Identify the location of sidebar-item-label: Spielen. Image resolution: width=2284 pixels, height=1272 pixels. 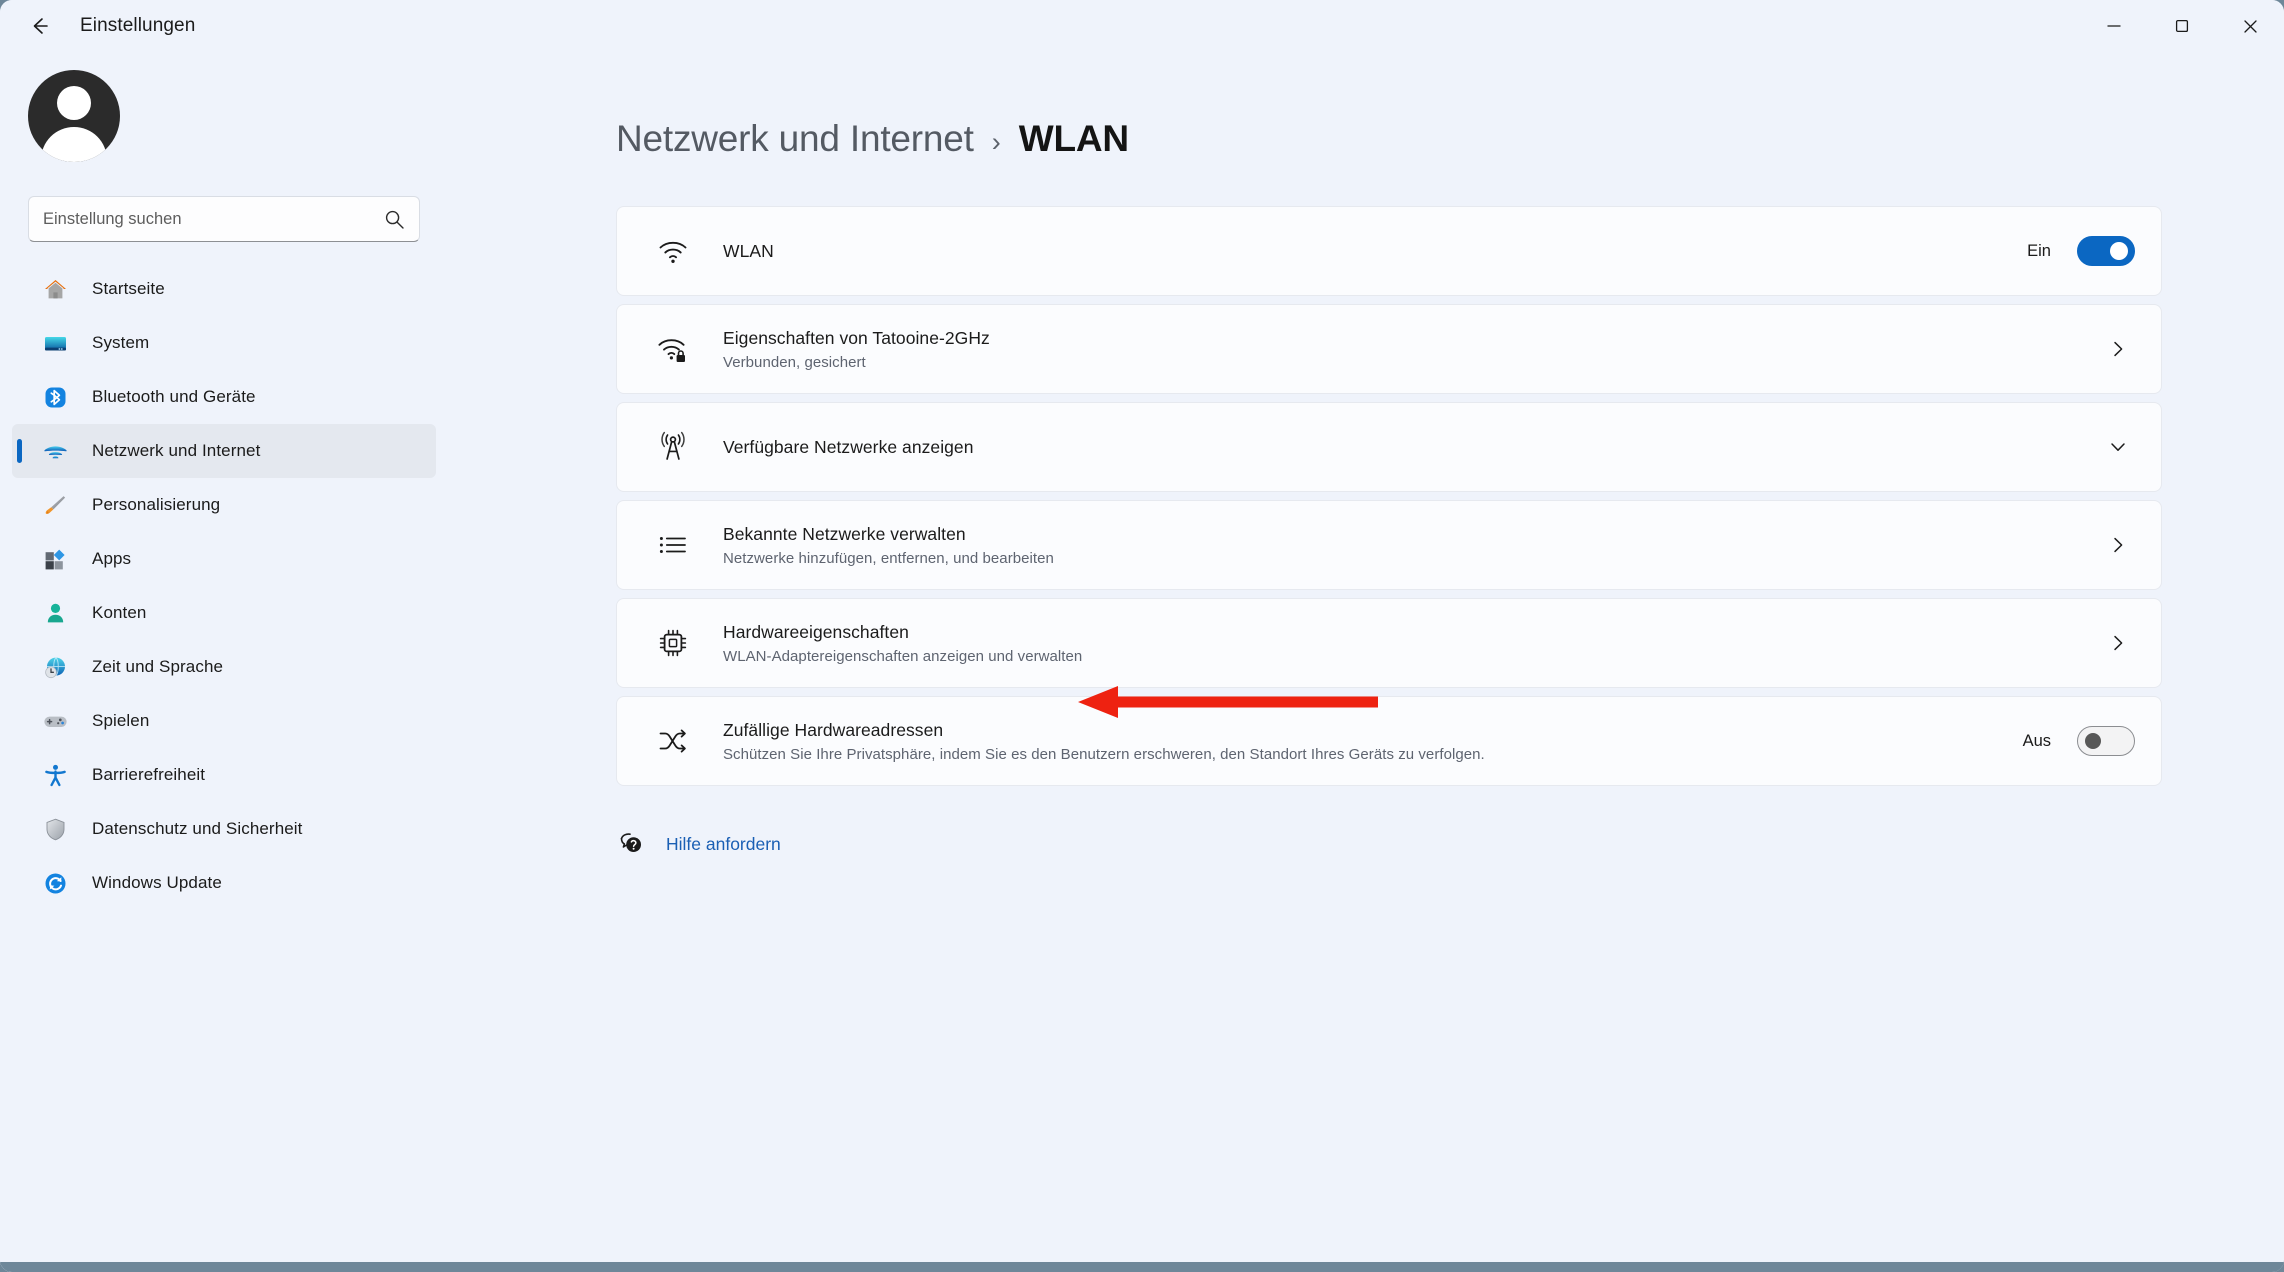
(121, 720).